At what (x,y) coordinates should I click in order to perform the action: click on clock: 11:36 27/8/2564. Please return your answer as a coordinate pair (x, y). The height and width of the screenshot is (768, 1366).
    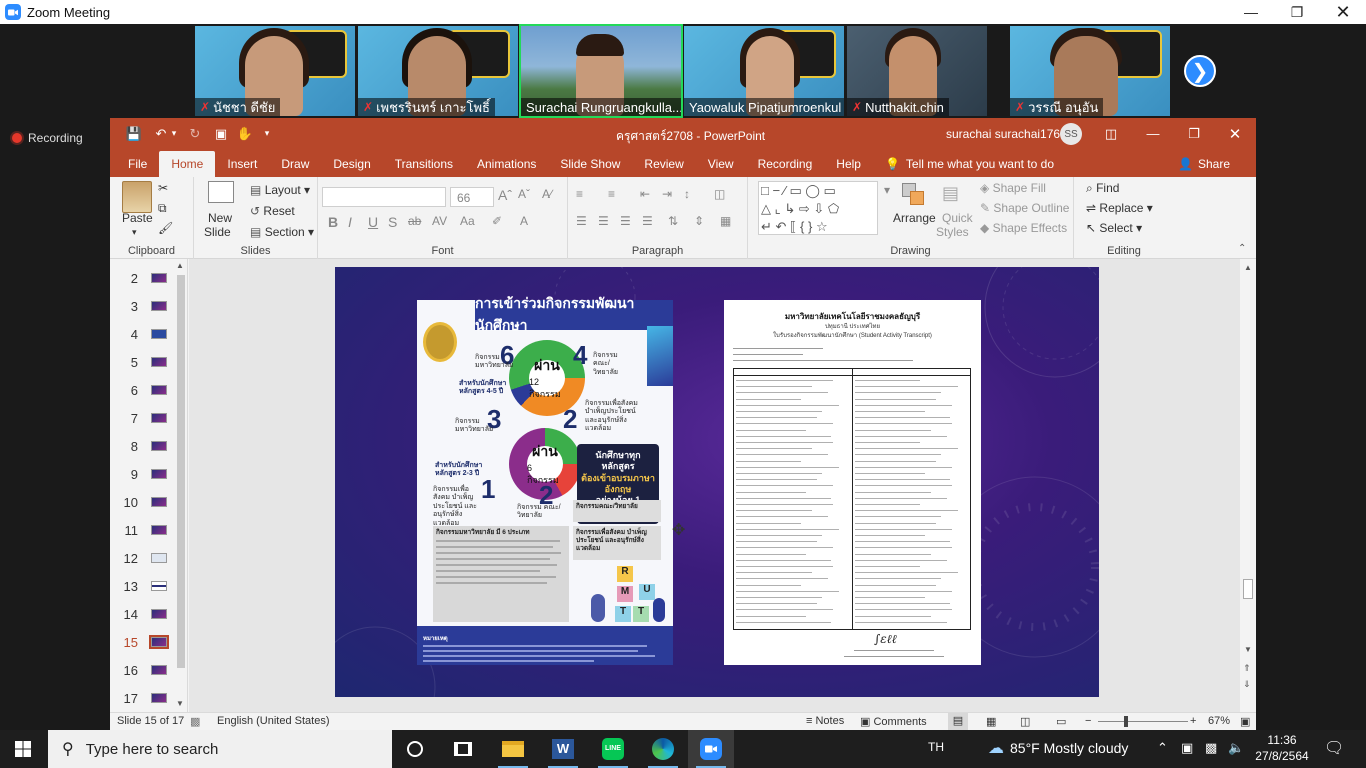
    Looking at the image, I should click on (1282, 748).